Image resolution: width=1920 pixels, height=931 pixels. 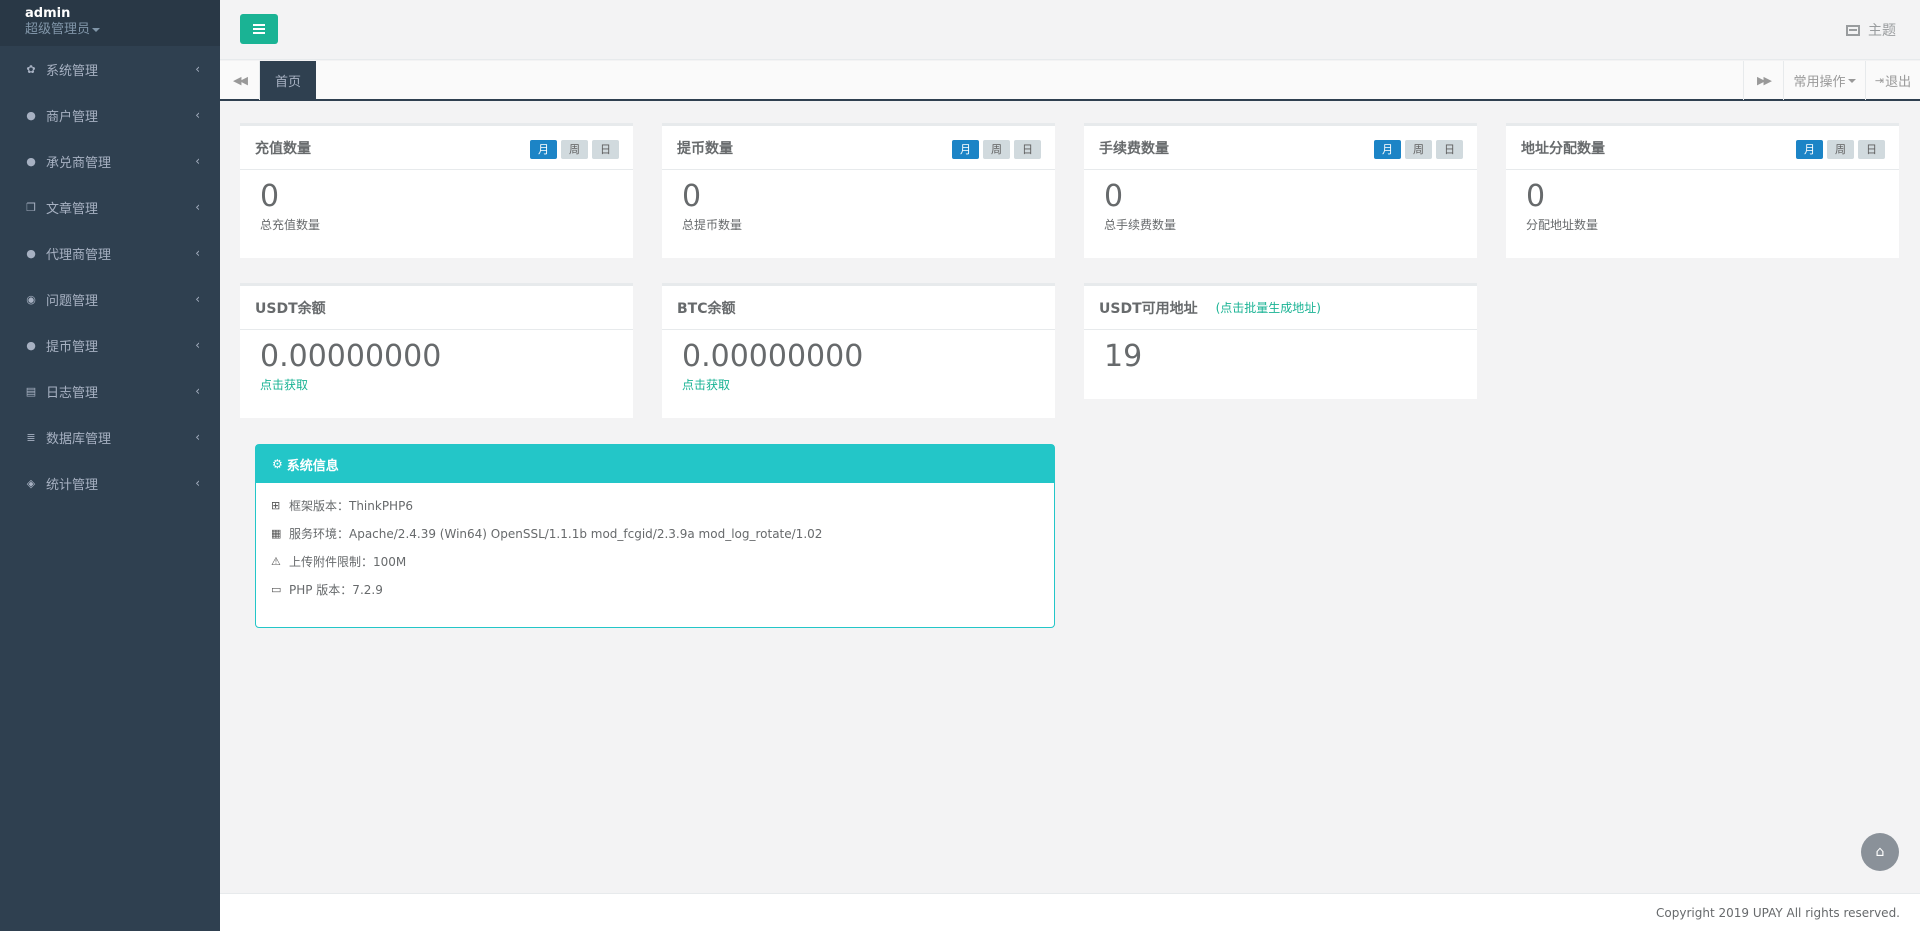 What do you see at coordinates (1702, 148) in the screenshot?
I see `card-header: 地址分配数量 月 周 日` at bounding box center [1702, 148].